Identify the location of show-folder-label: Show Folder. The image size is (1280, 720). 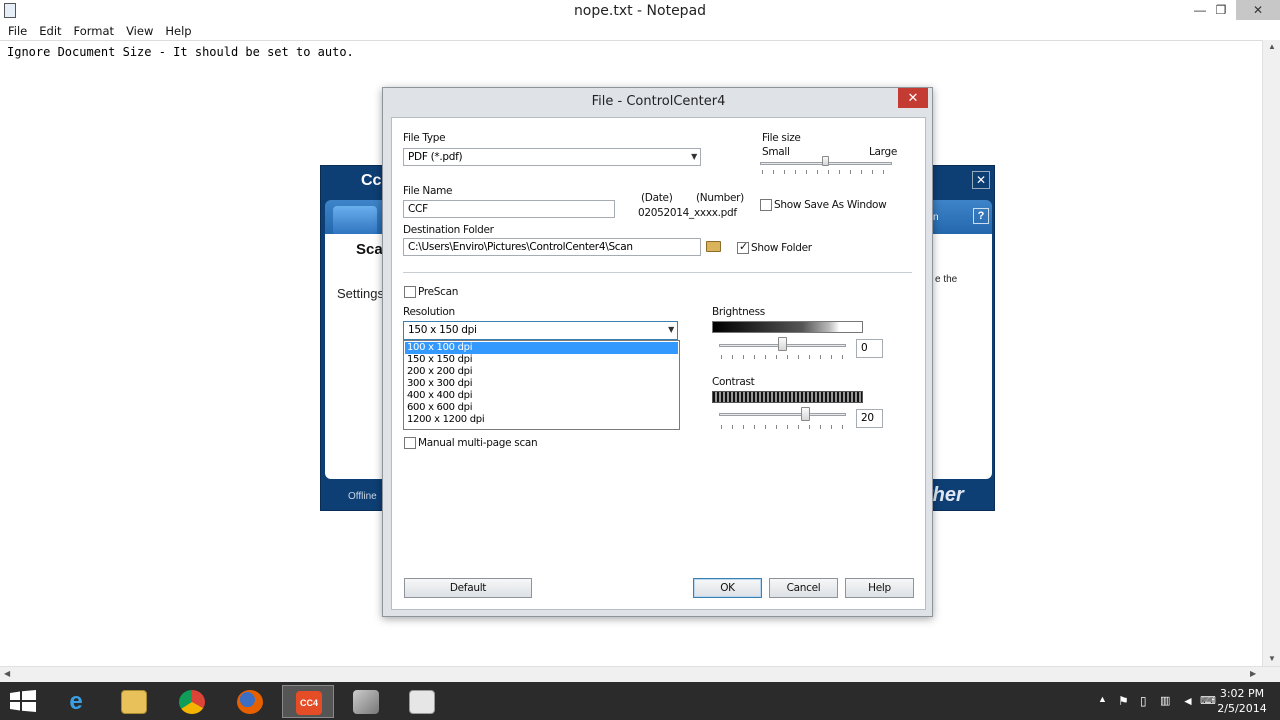
(781, 248).